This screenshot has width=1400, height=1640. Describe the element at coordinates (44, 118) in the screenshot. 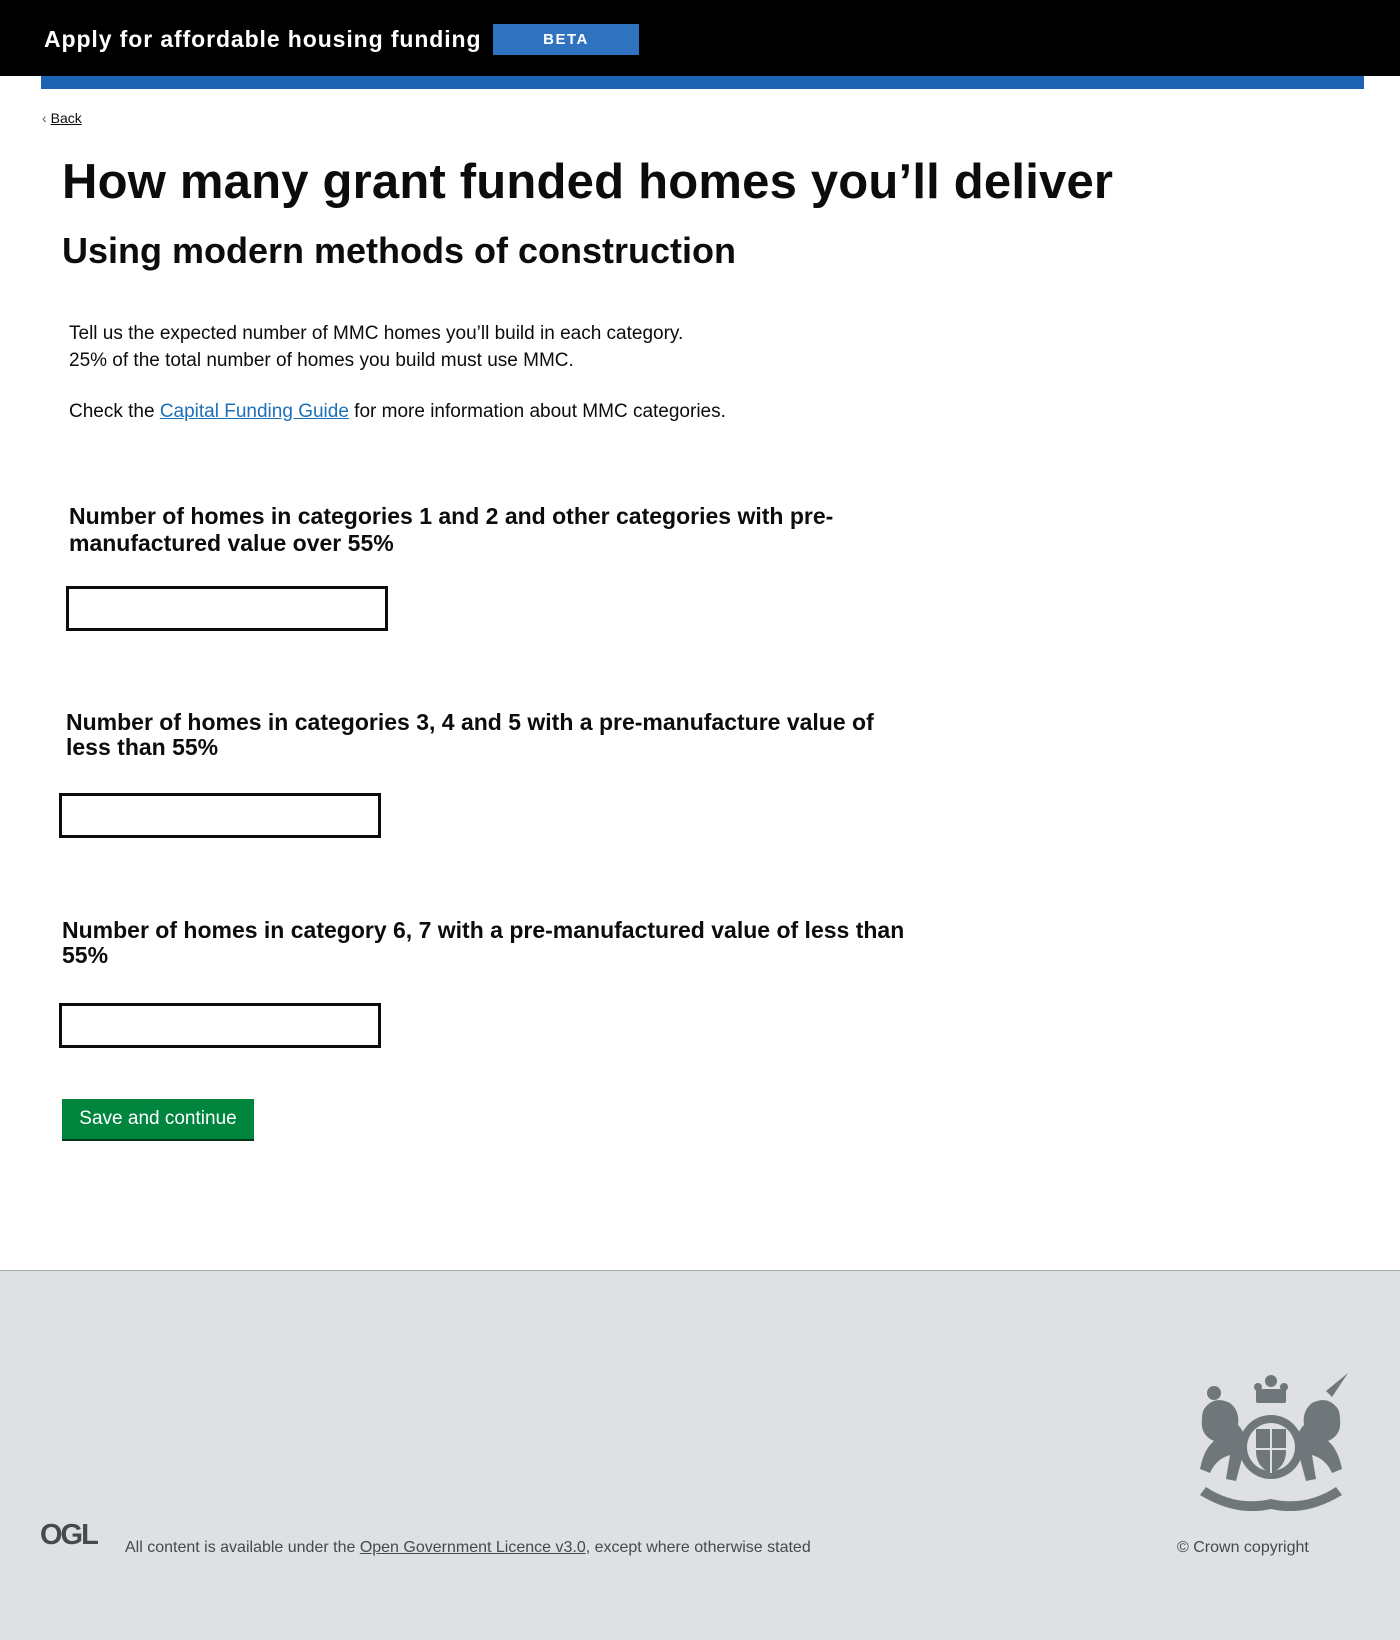

I see `chevron-left-icon: ‹` at that location.